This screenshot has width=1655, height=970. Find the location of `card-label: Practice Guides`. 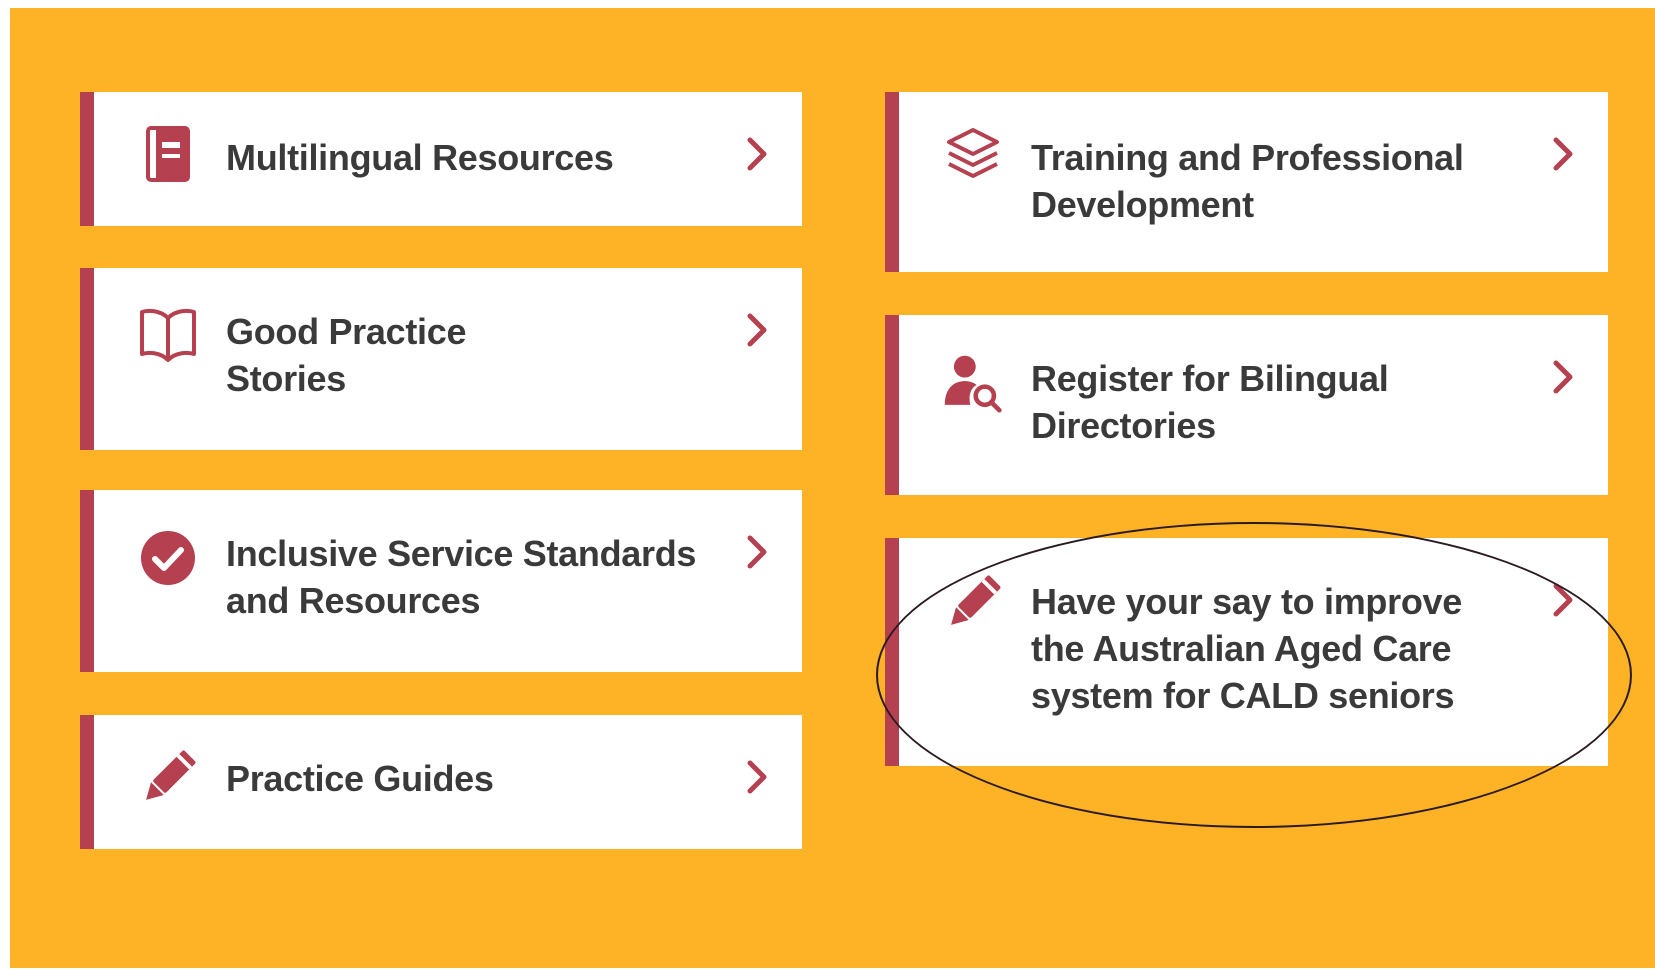

card-label: Practice Guides is located at coordinates (360, 778).